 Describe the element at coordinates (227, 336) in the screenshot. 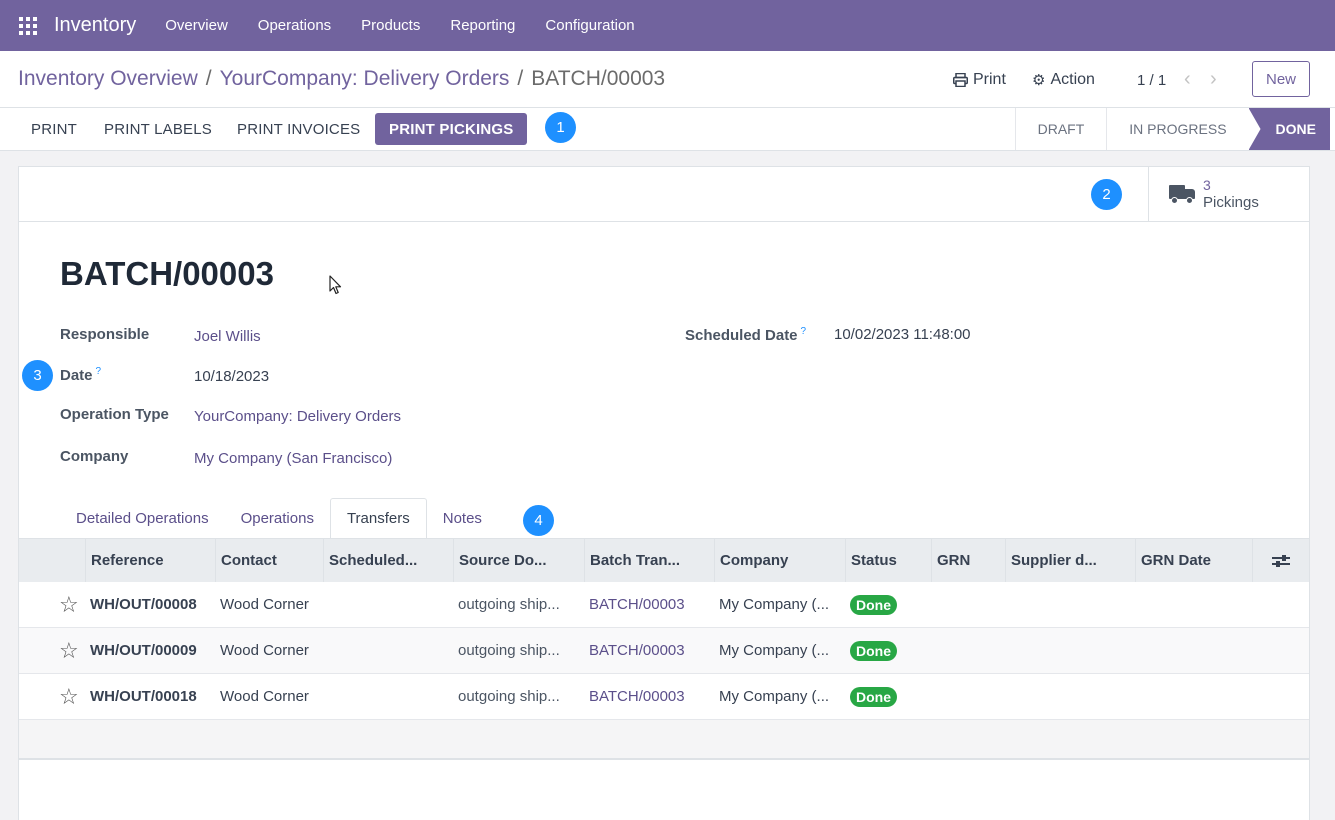

I see `responsible-value: Joel Willis` at that location.